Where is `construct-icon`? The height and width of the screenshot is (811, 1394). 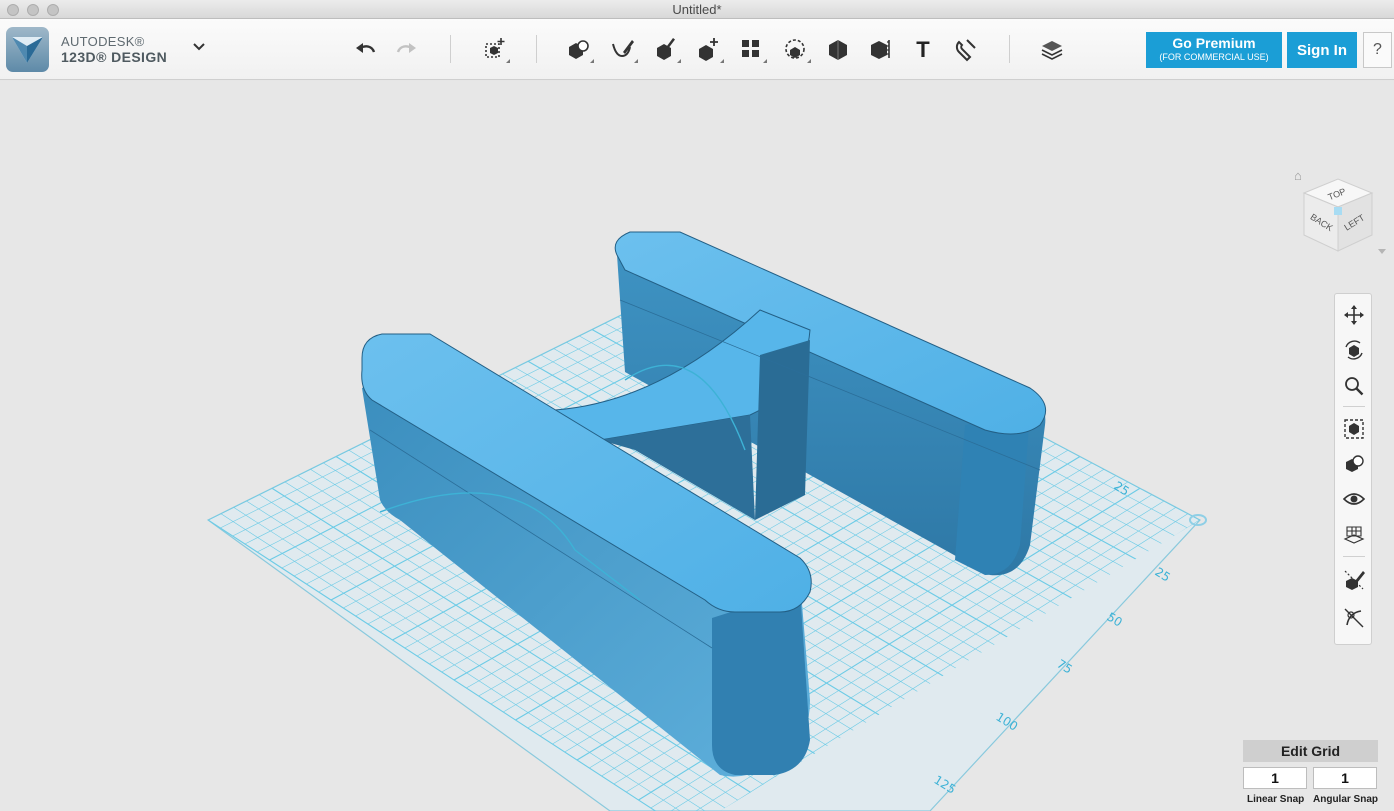 construct-icon is located at coordinates (666, 49).